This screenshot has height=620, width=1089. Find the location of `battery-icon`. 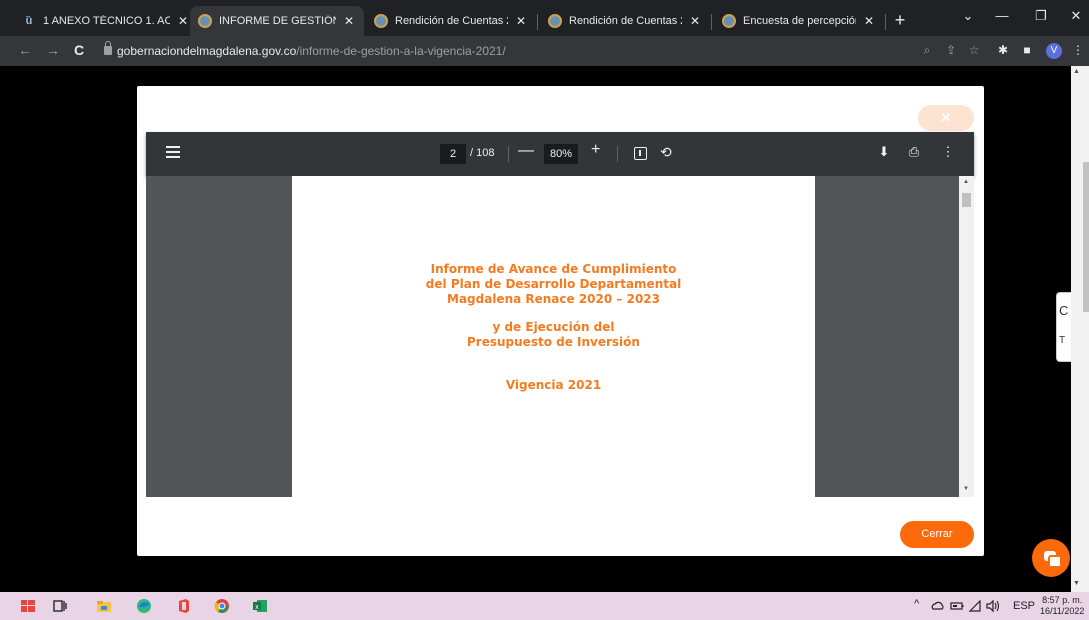

battery-icon is located at coordinates (957, 606).